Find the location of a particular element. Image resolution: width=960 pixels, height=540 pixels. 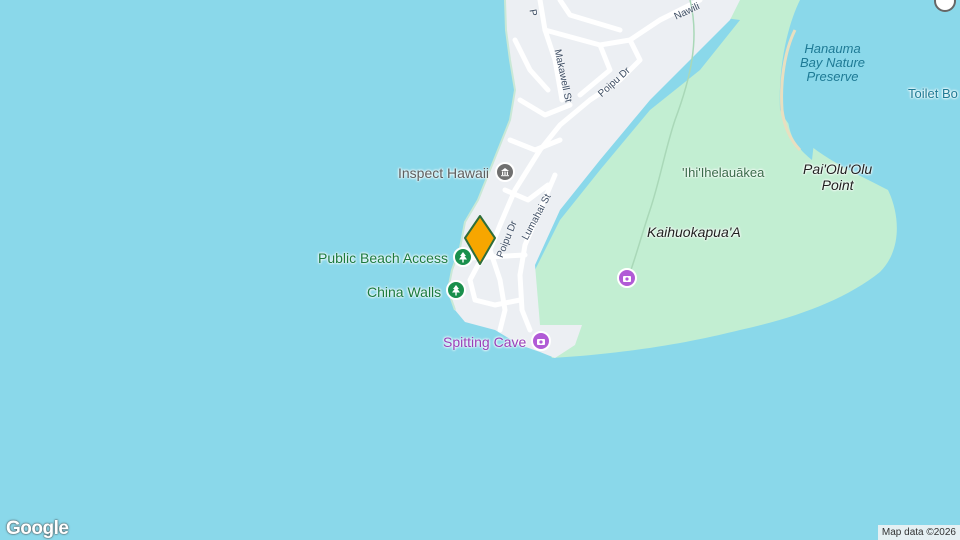

ihi-area-label: 'Ihi'Ihelauākea is located at coordinates (723, 172).